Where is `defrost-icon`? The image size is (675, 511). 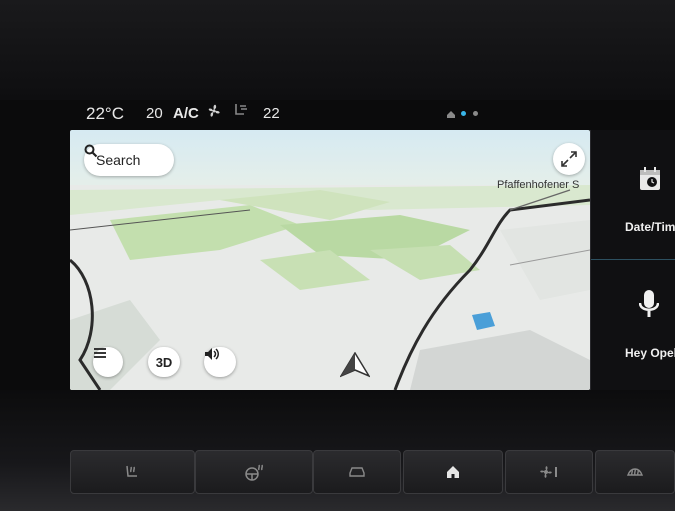
defrost-icon is located at coordinates (635, 472).